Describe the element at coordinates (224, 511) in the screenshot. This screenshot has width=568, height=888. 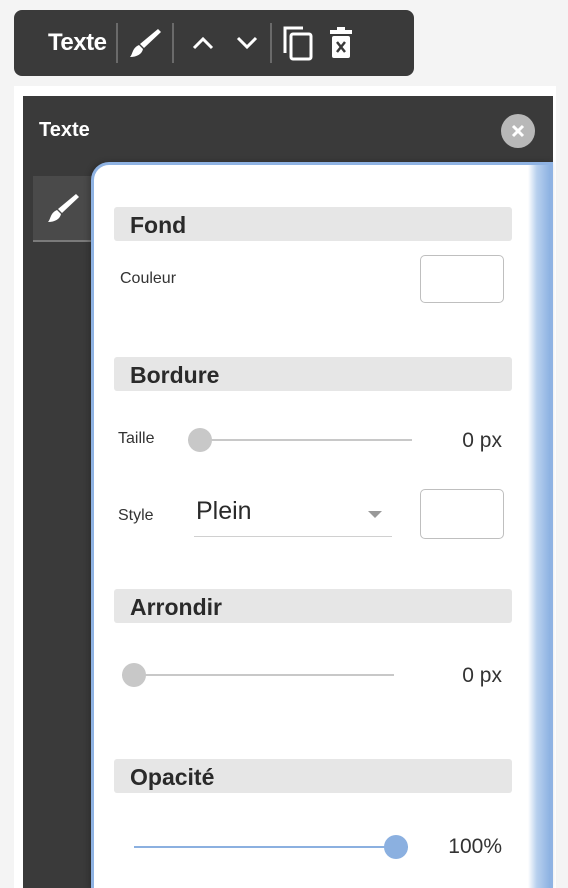
I see `border-style-value: Plein` at that location.